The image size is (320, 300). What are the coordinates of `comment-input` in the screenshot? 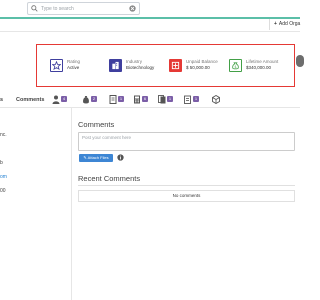 It's located at (186, 141).